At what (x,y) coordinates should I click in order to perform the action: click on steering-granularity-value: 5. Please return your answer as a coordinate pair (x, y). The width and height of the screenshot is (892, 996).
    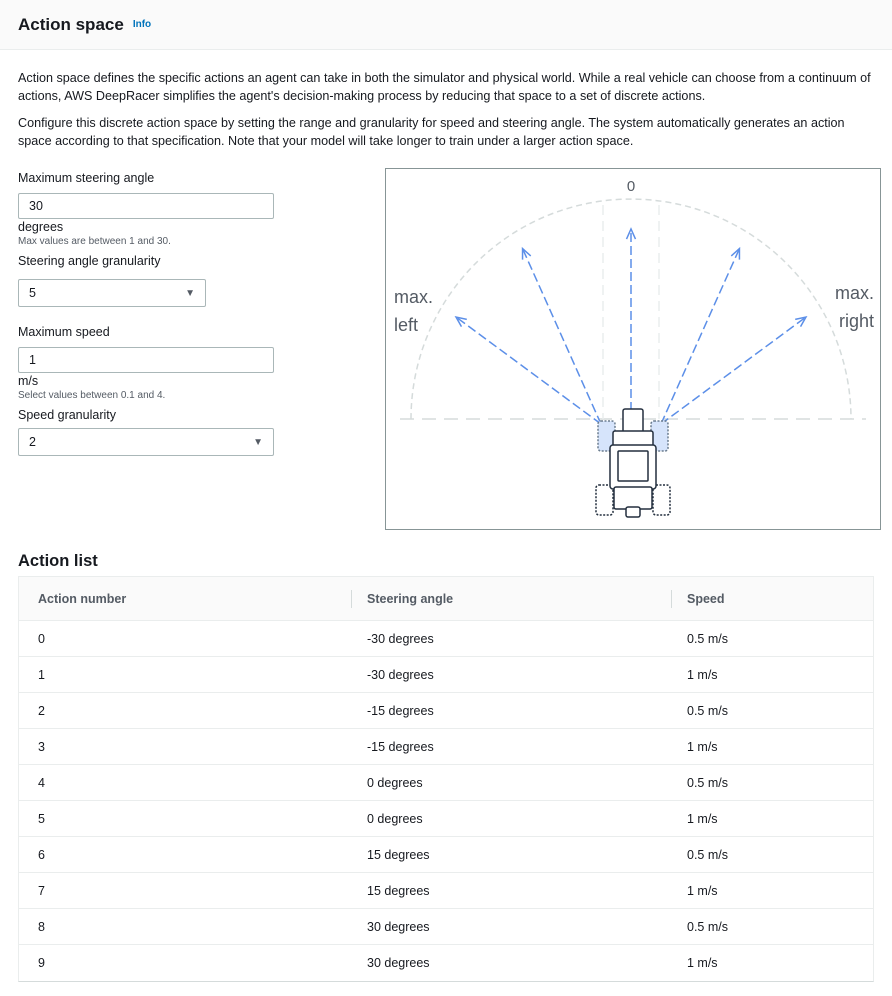
    Looking at the image, I should click on (32, 293).